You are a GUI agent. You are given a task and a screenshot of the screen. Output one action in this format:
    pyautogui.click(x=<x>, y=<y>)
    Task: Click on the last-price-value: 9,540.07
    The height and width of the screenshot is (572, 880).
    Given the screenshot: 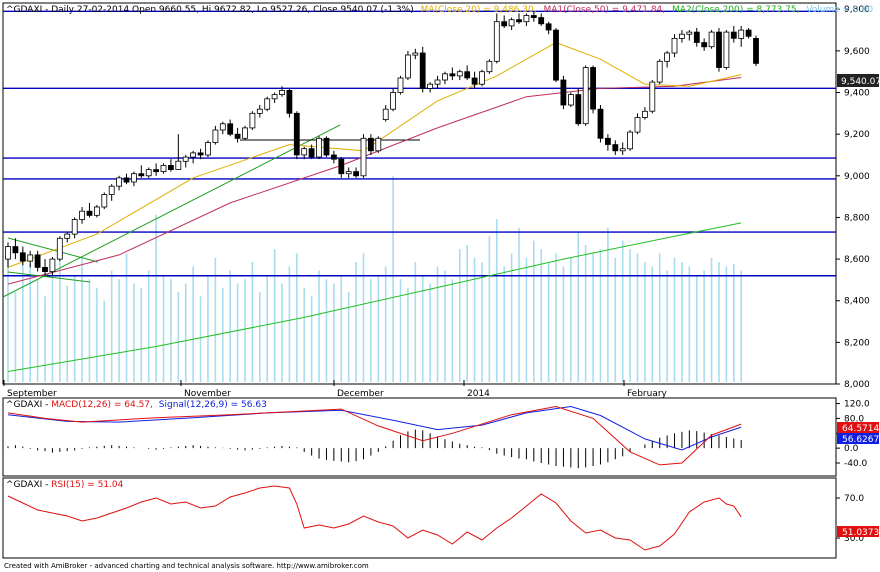 What is the action you would take?
    pyautogui.click(x=860, y=82)
    